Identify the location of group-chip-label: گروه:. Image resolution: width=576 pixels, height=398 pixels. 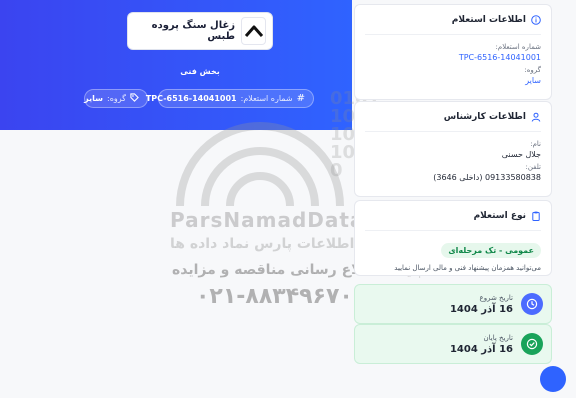
(116, 98).